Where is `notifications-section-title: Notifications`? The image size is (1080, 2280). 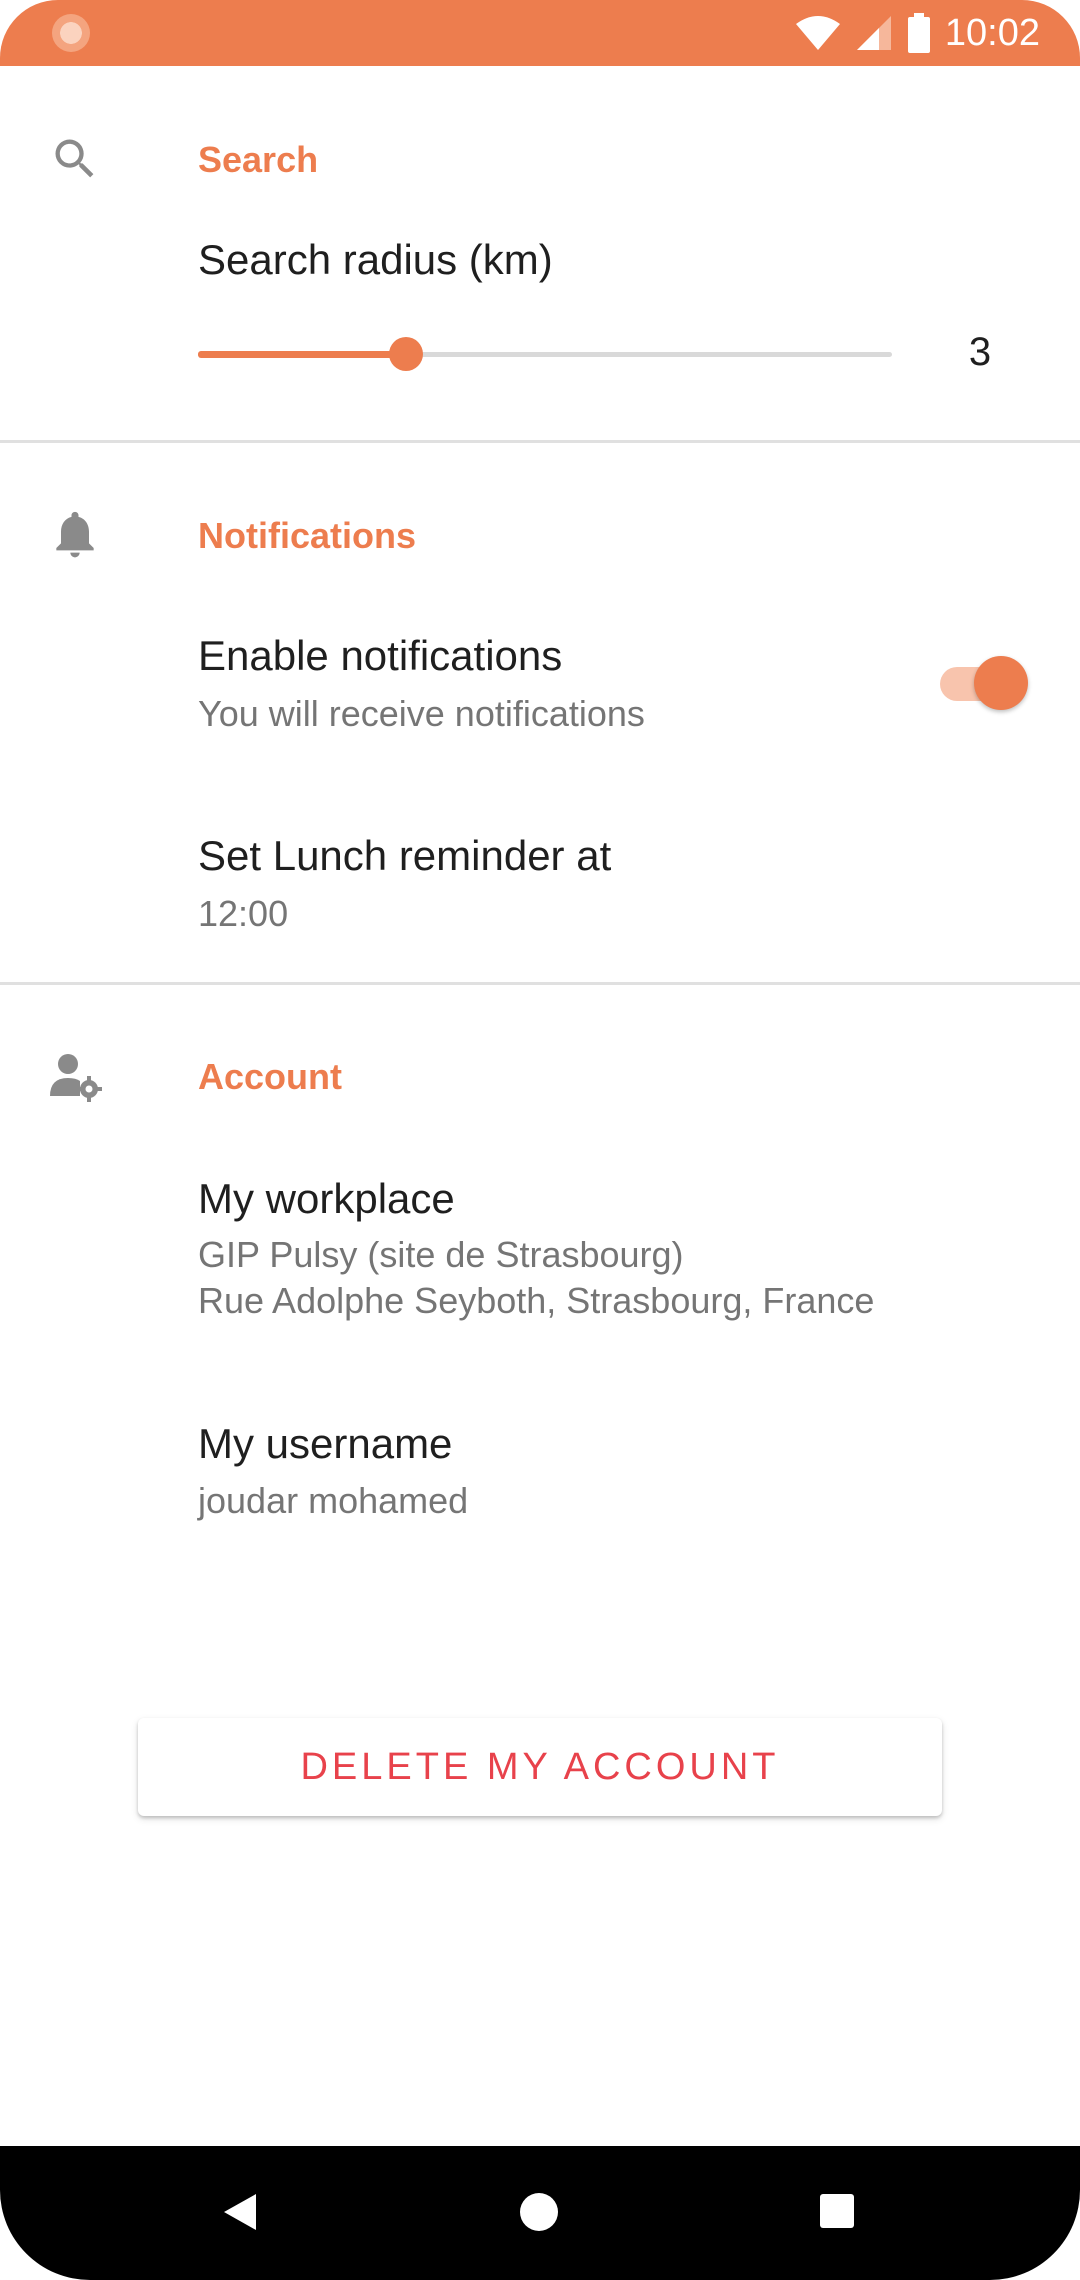 notifications-section-title: Notifications is located at coordinates (307, 535).